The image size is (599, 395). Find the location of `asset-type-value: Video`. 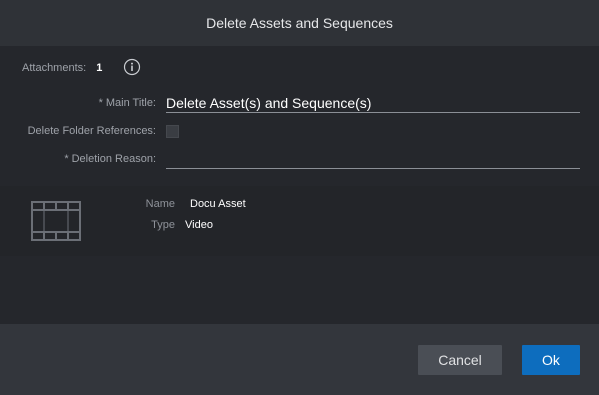

asset-type-value: Video is located at coordinates (199, 225).